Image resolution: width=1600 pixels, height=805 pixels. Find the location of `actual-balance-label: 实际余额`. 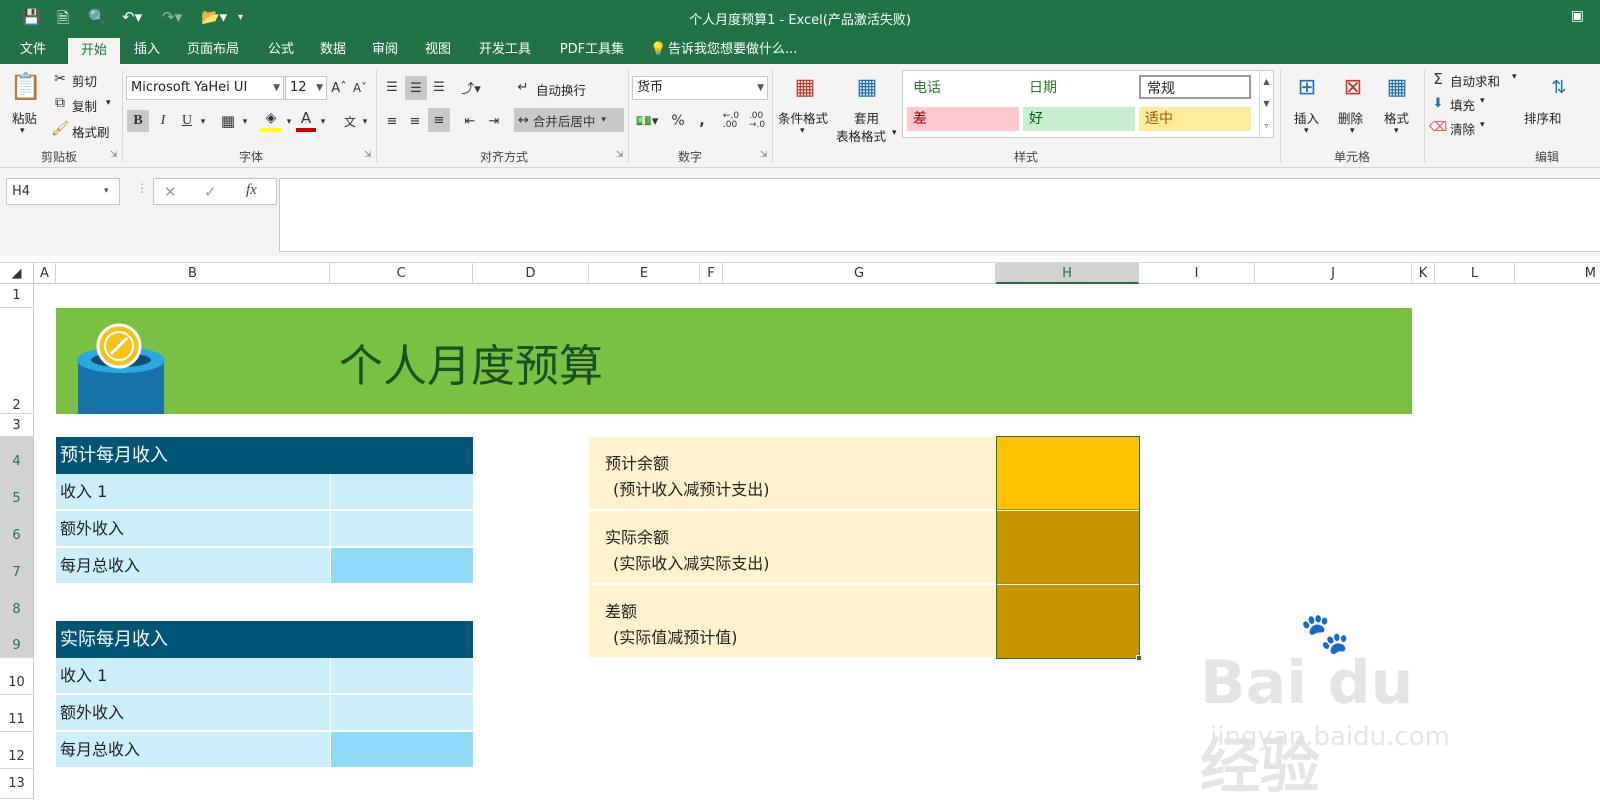

actual-balance-label: 实际余额 is located at coordinates (637, 536).